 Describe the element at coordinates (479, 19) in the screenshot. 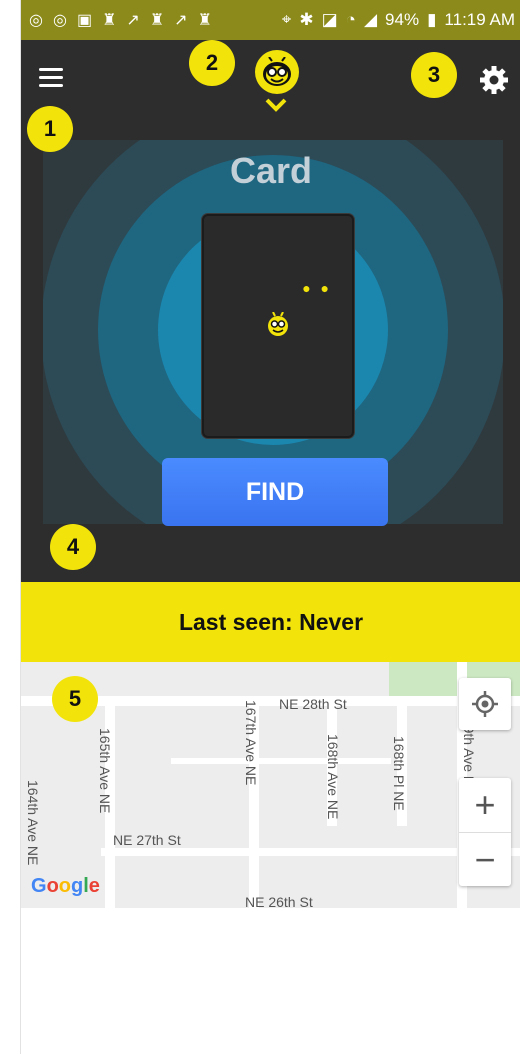

I see `clock: 11:19 AM` at that location.